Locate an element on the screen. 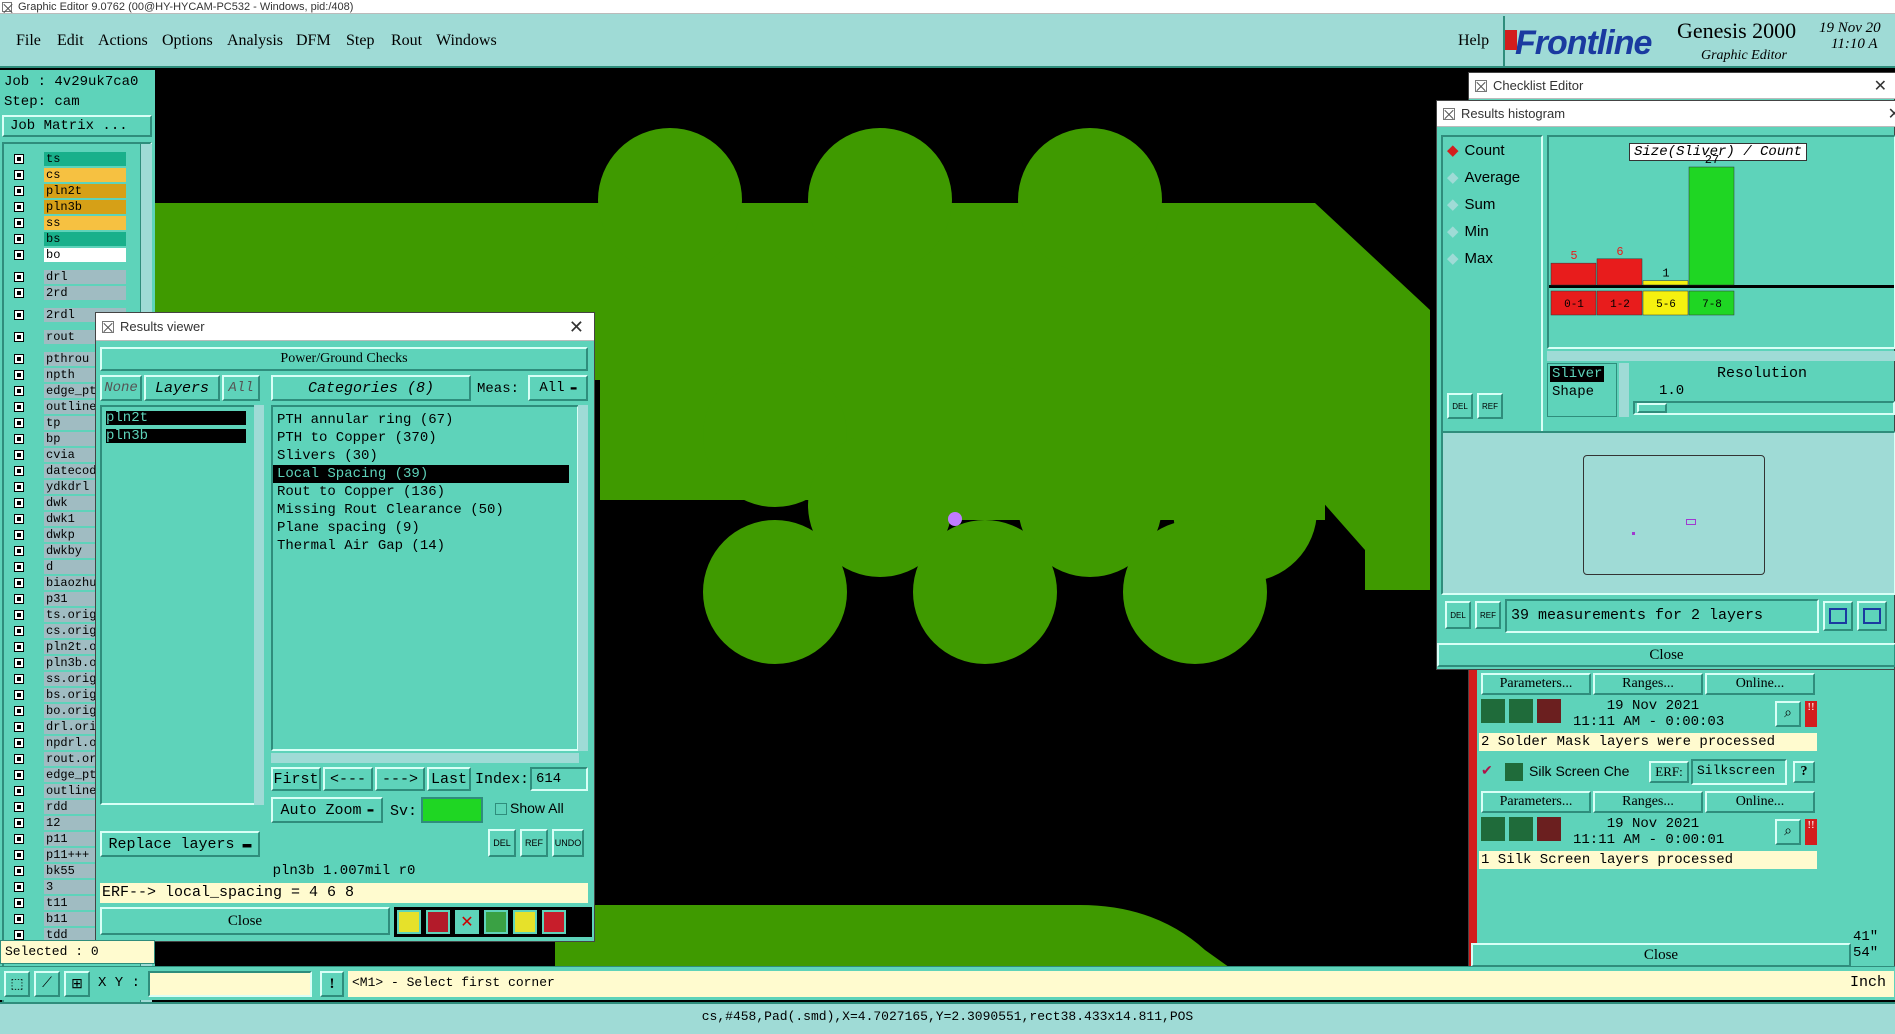 Image resolution: width=1895 pixels, height=1034 pixels. layer-select-list: pln2t pln3b is located at coordinates (179, 605).